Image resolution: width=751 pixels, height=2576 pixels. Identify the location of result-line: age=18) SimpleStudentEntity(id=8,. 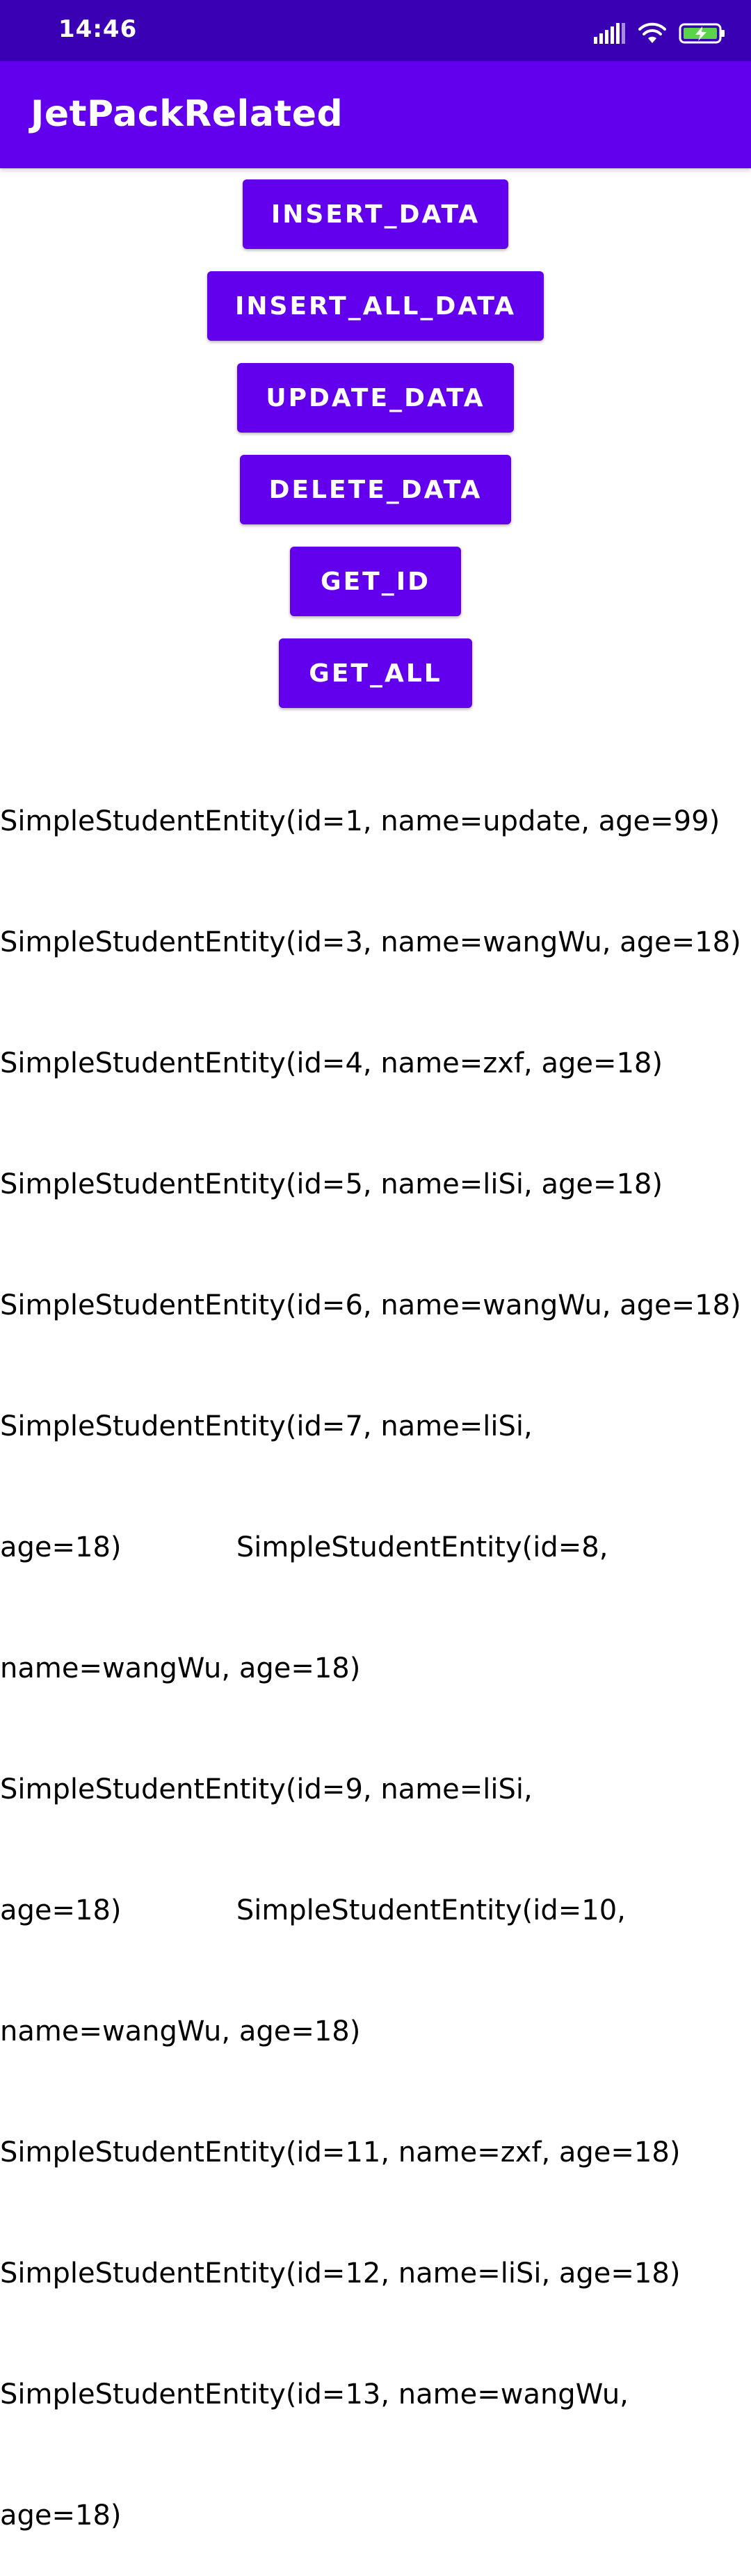
(304, 1547).